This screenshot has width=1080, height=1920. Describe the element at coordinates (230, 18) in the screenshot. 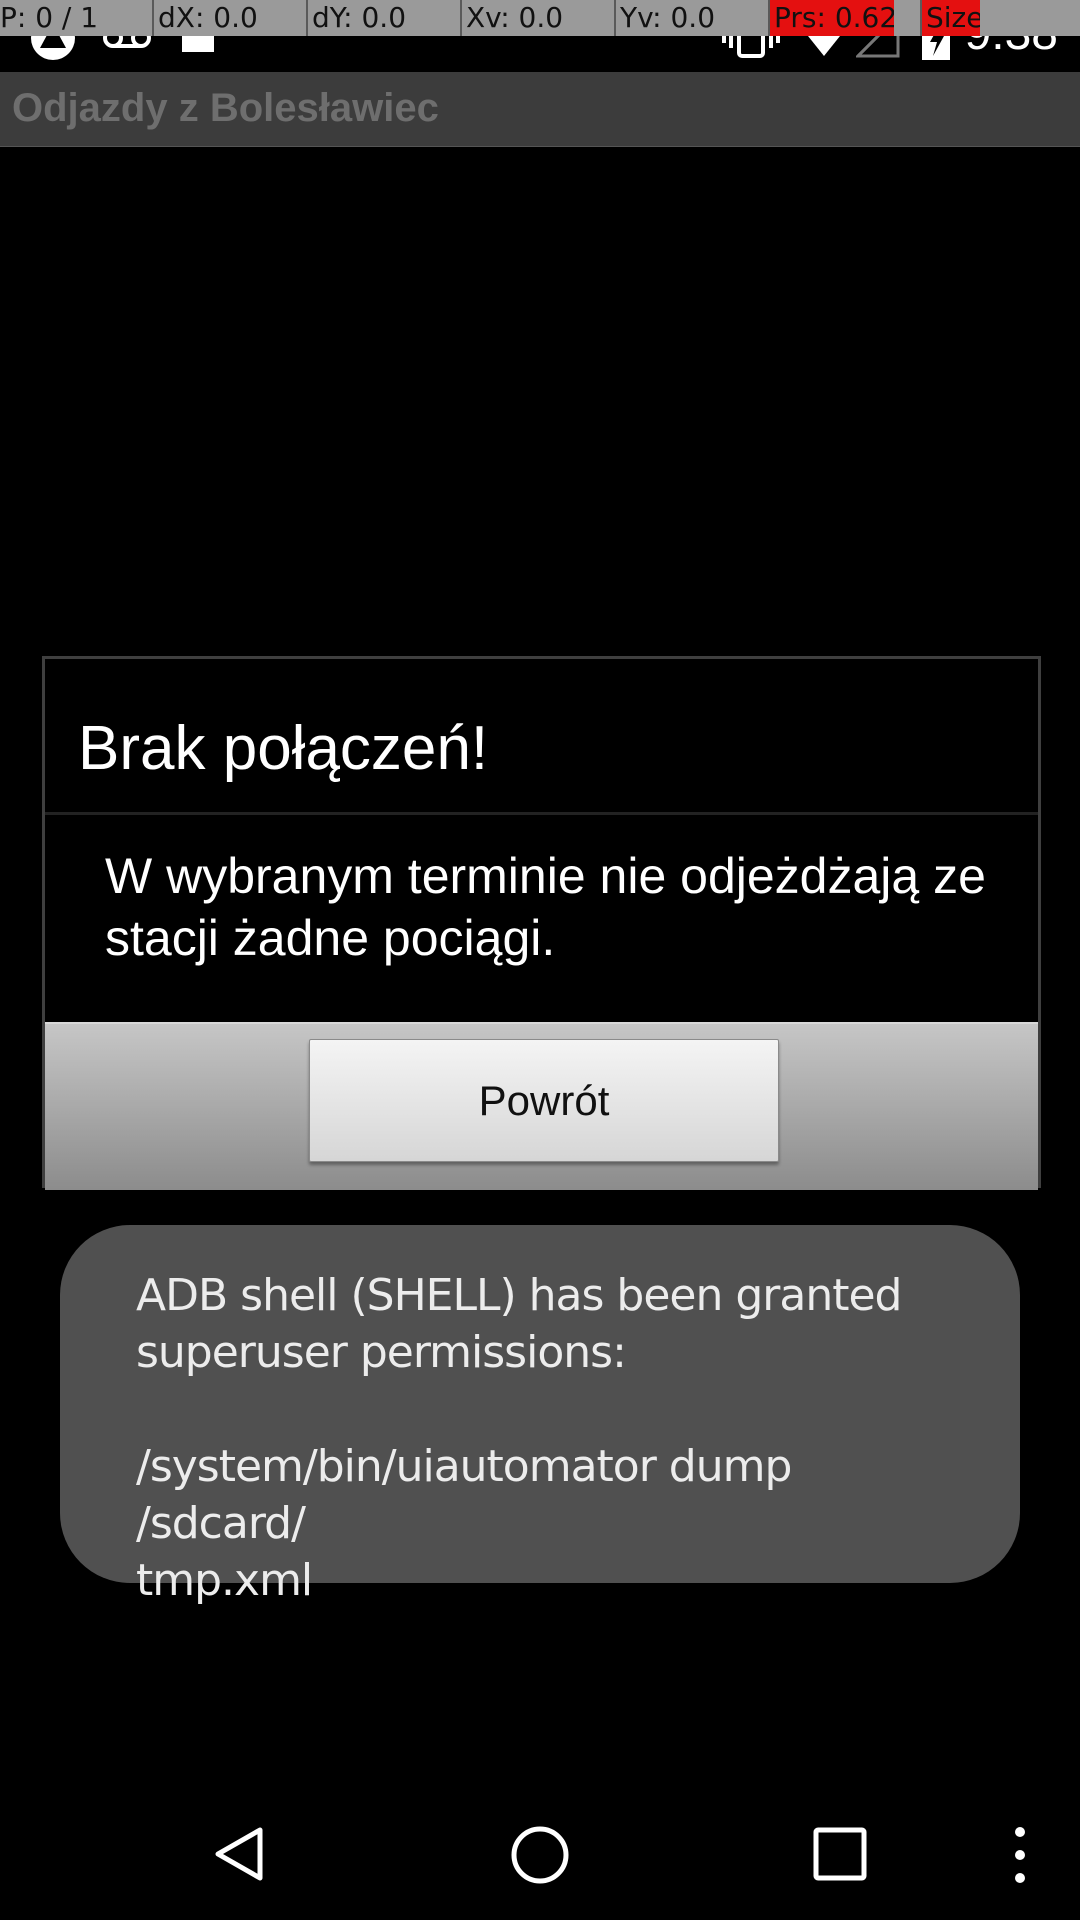

I see `debug-dx: dX: 0.0` at that location.